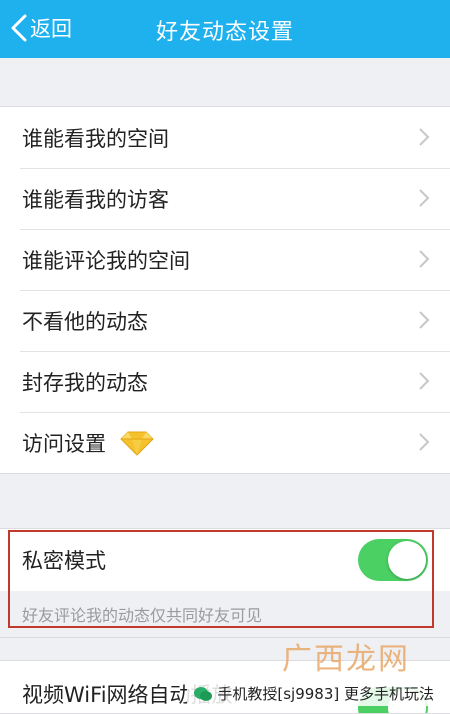 The height and width of the screenshot is (714, 450). Describe the element at coordinates (106, 260) in the screenshot. I see `setting-label: 谁能评论我的空间` at that location.